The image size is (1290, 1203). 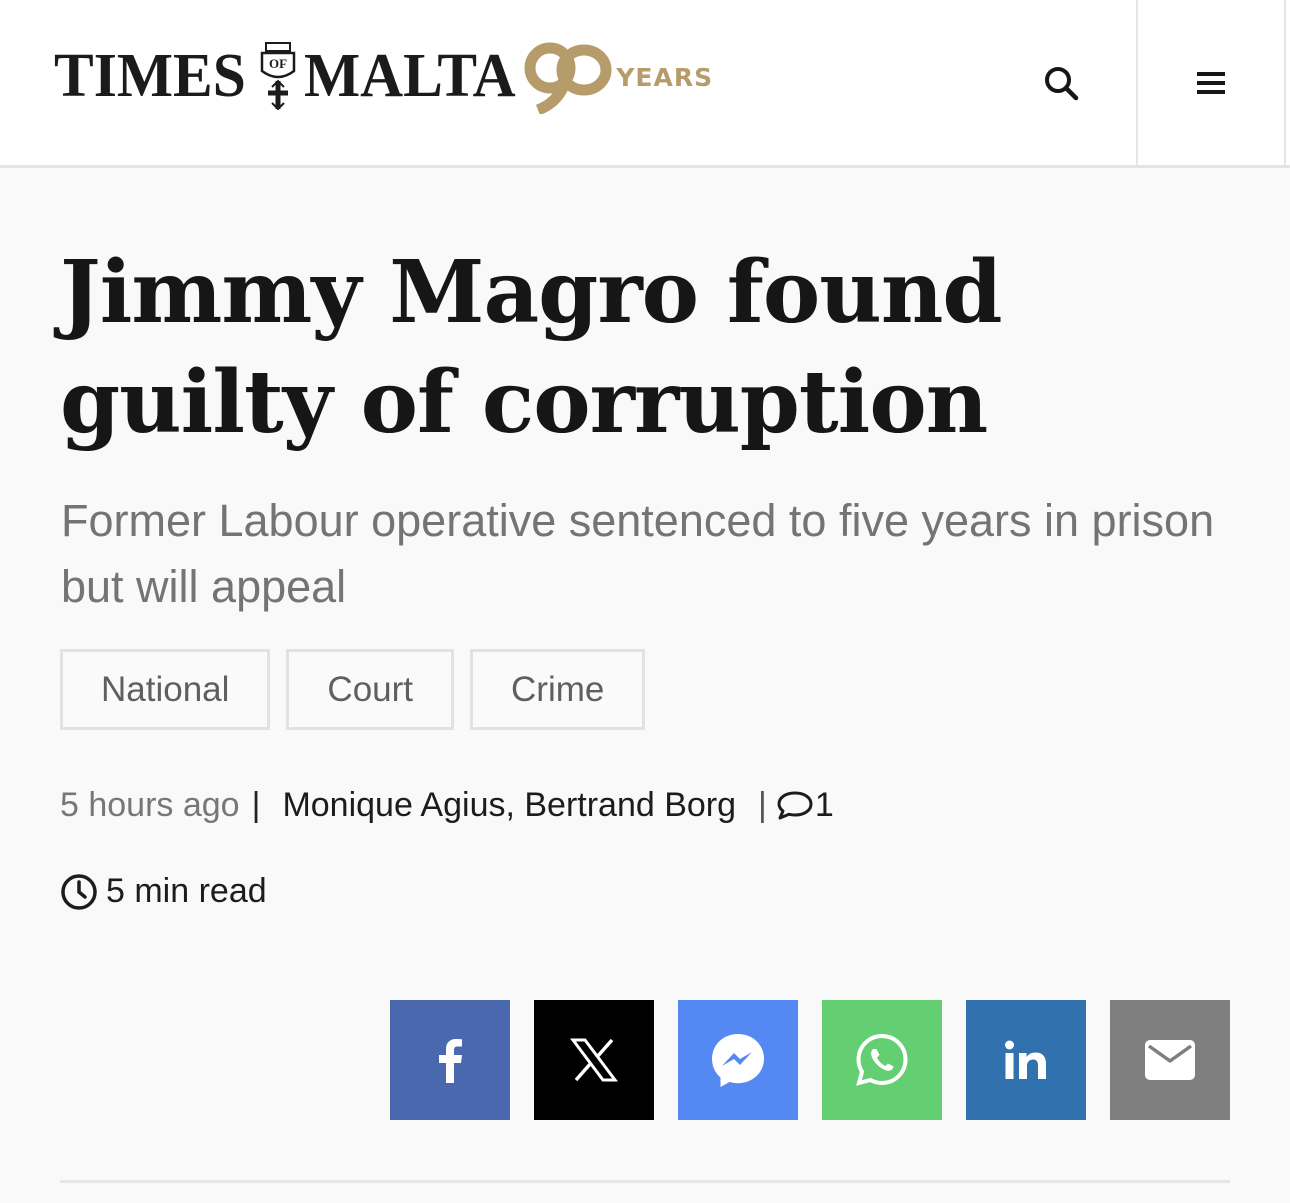 I want to click on x-logo-icon, so click(x=594, y=1060).